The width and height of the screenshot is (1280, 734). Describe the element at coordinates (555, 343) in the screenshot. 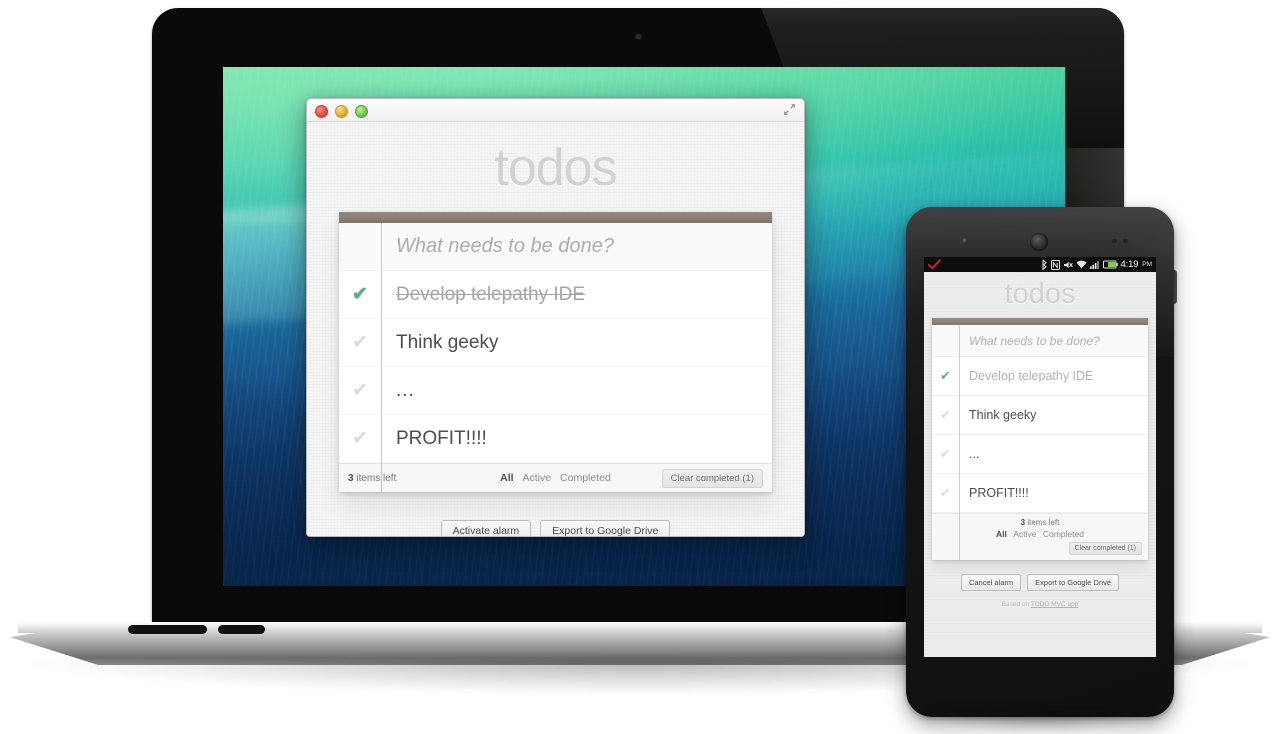

I see `table-row: ✔ Think geeky` at that location.